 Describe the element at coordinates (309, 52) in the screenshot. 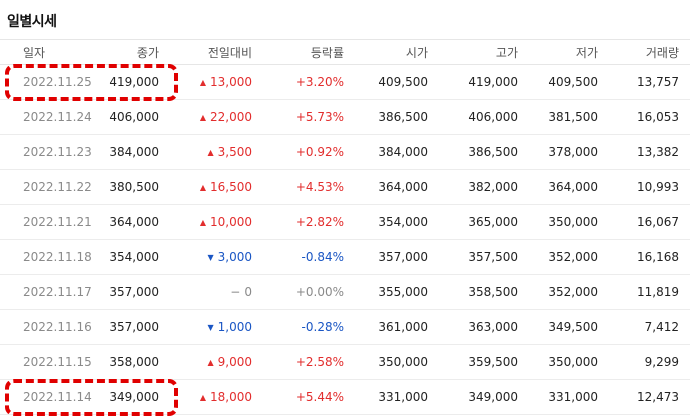

I see `header-rate: 등락률` at that location.